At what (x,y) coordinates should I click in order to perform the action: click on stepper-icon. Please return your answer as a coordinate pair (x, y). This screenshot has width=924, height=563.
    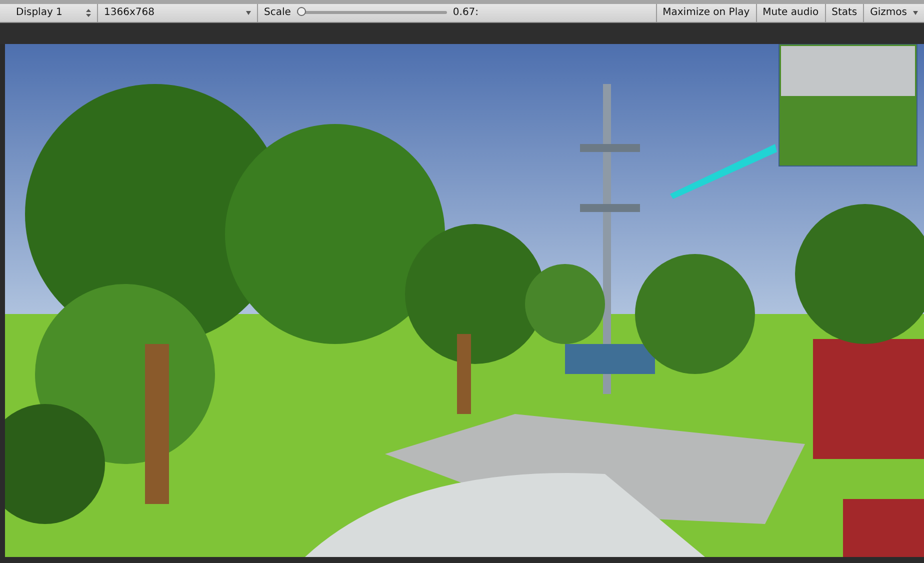
    Looking at the image, I should click on (88, 12).